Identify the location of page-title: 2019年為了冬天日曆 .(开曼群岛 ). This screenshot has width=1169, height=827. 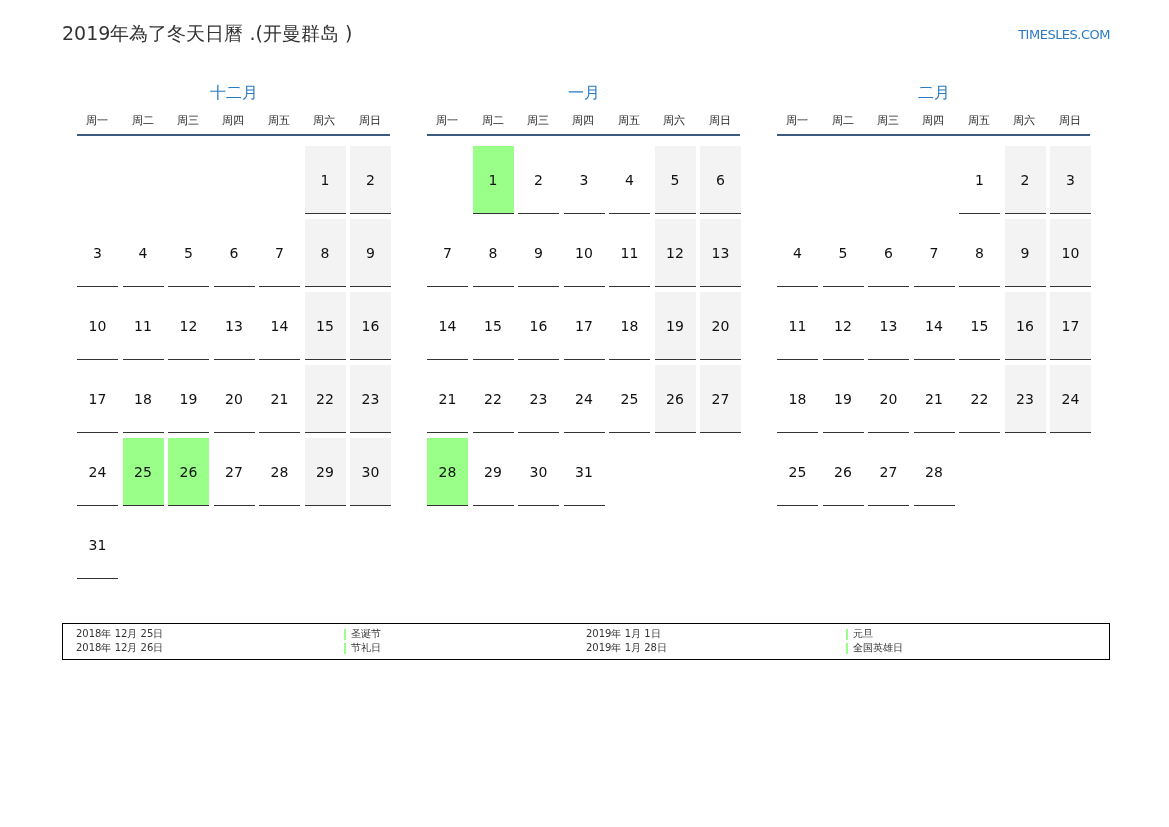
(207, 33).